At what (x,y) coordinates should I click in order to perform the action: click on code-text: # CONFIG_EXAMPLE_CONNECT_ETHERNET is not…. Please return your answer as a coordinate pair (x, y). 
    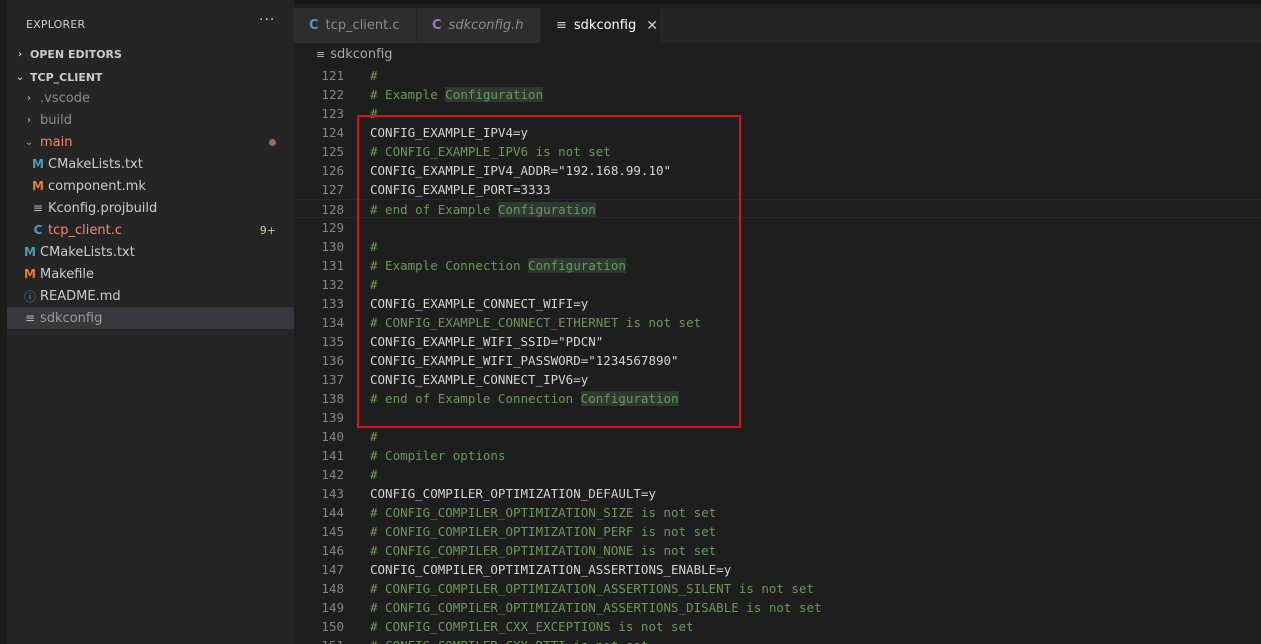
    Looking at the image, I should click on (536, 322).